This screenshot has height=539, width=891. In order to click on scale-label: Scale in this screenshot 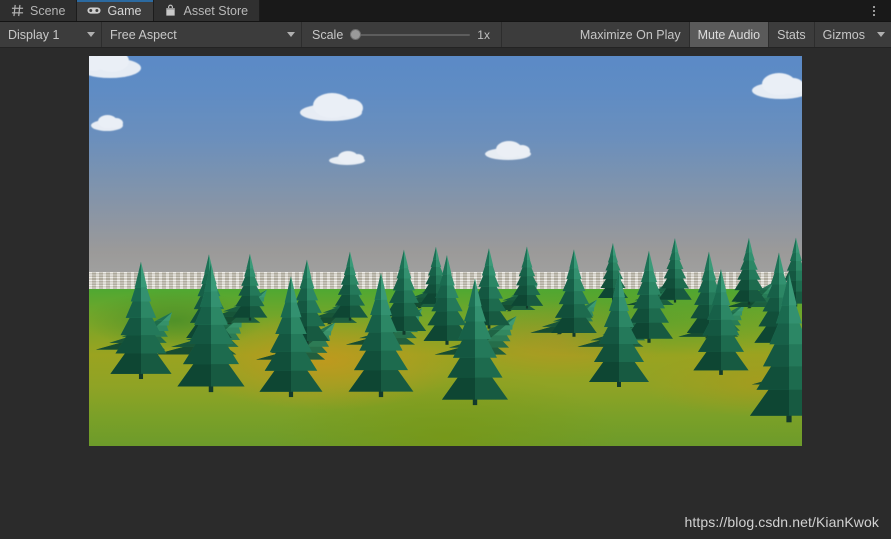, I will do `click(328, 34)`.